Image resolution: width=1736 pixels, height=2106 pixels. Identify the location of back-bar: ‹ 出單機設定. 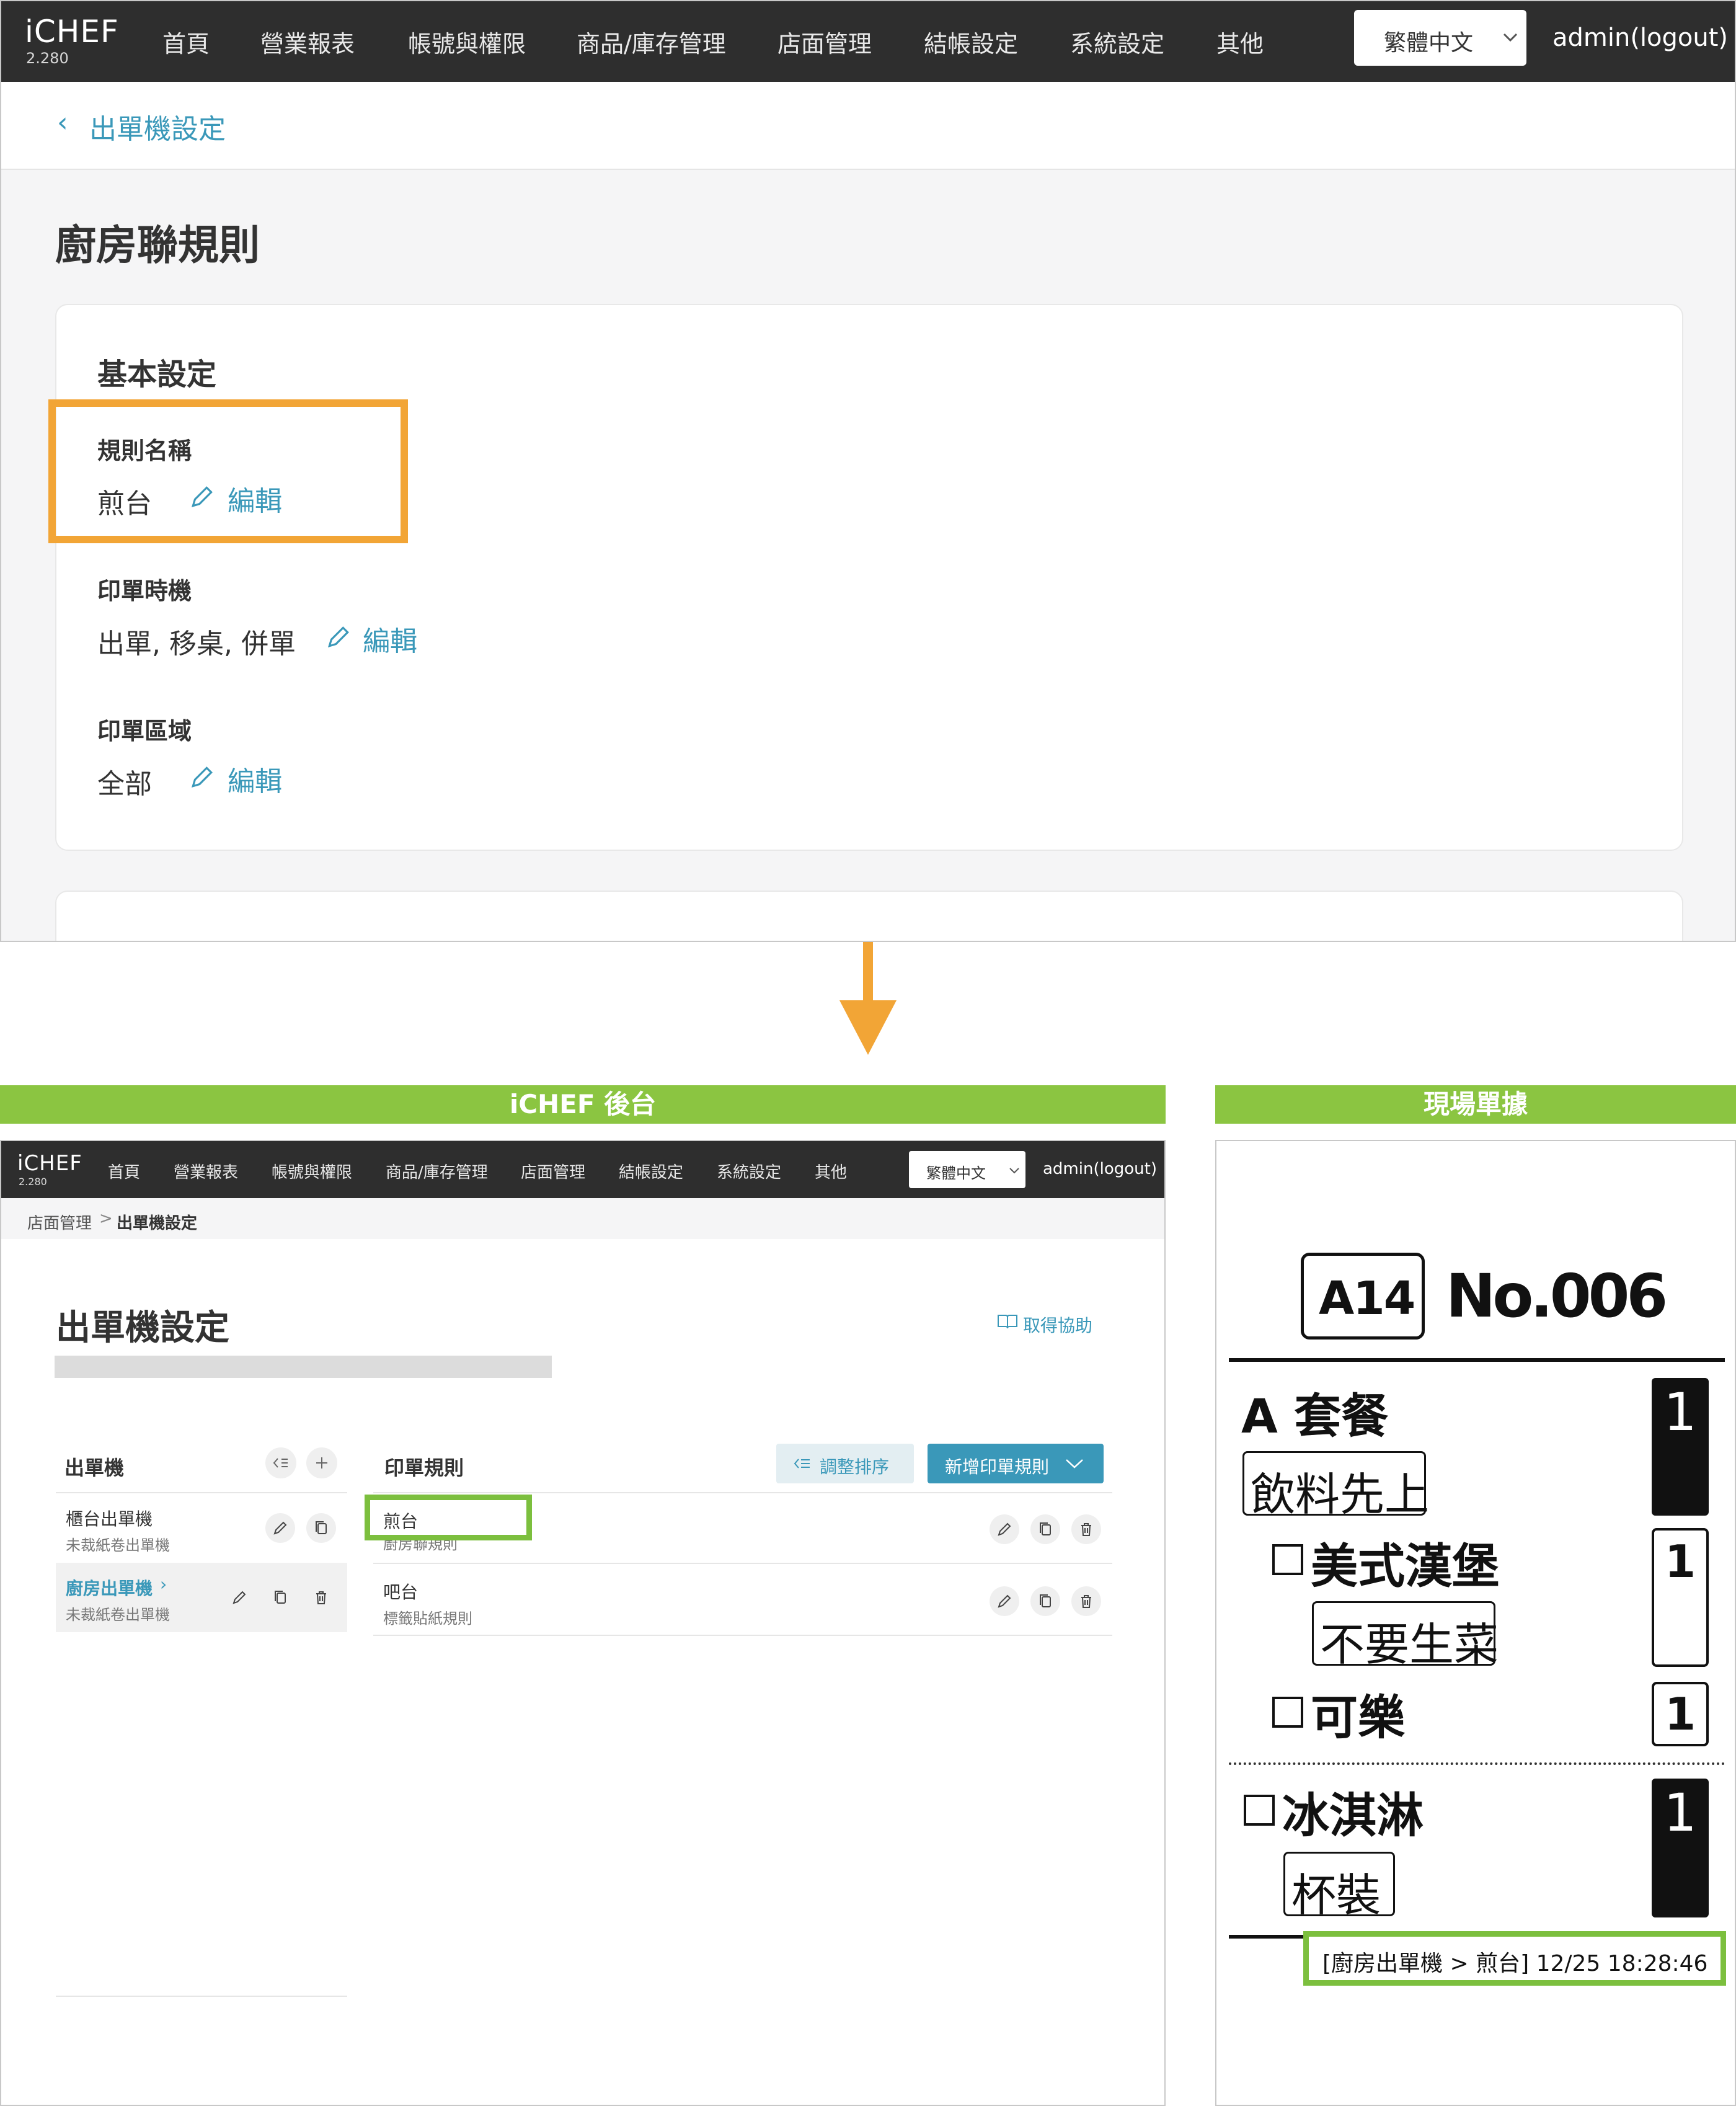
(868, 126).